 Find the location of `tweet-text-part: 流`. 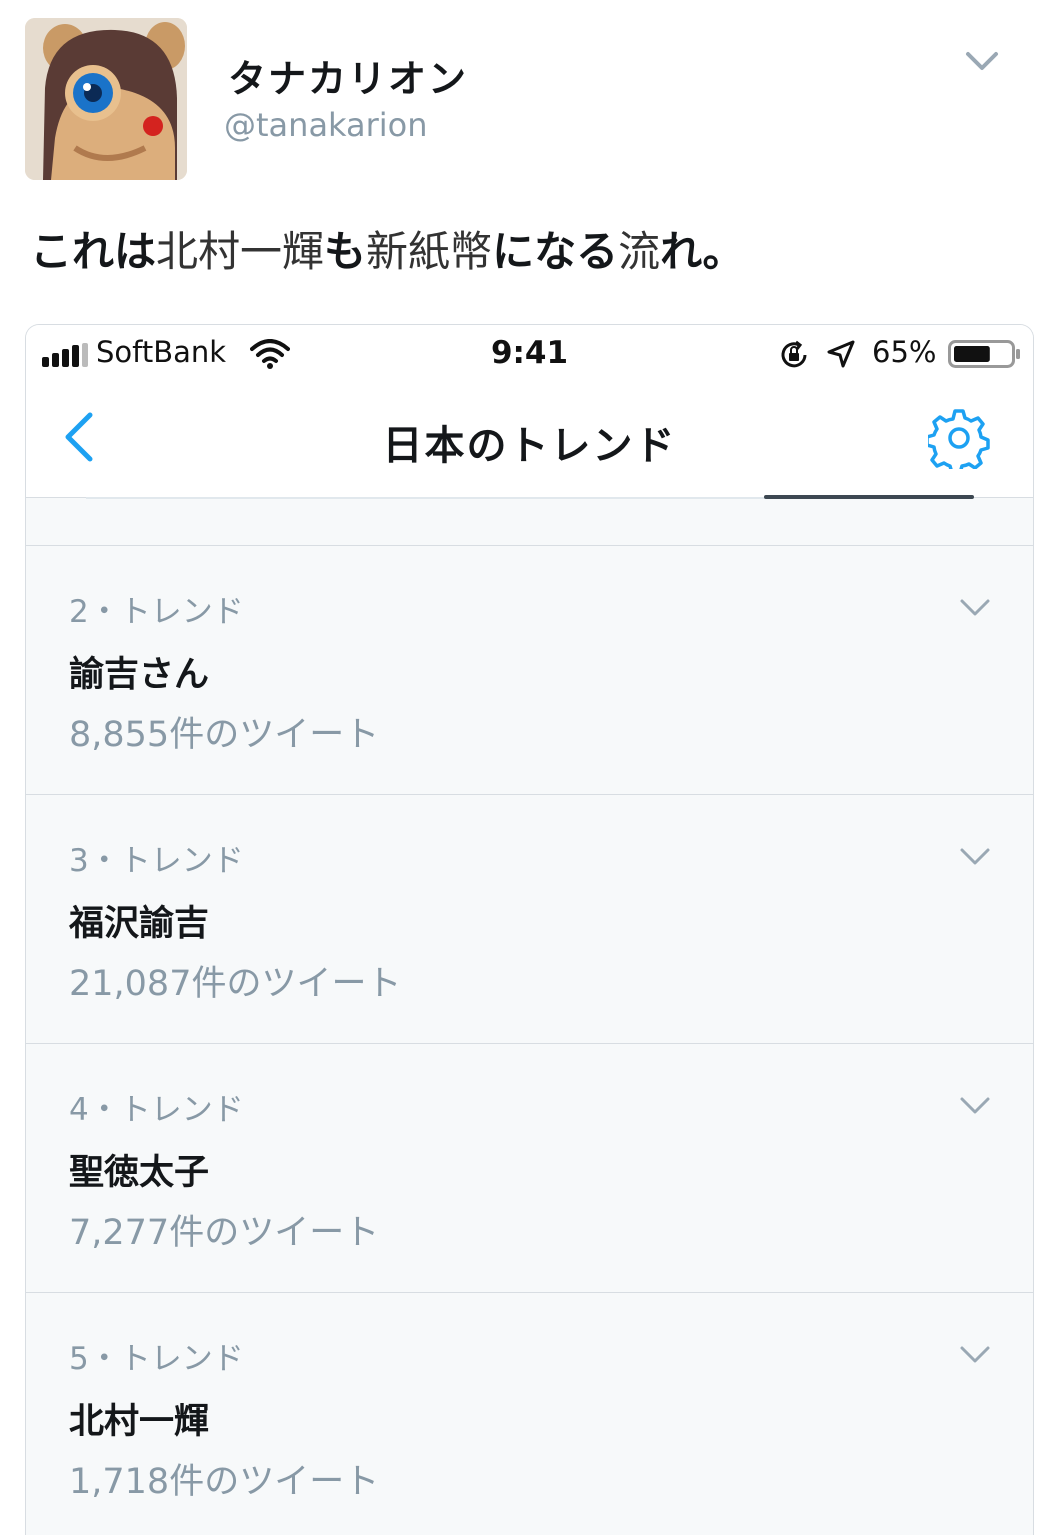

tweet-text-part: 流 is located at coordinates (639, 251).